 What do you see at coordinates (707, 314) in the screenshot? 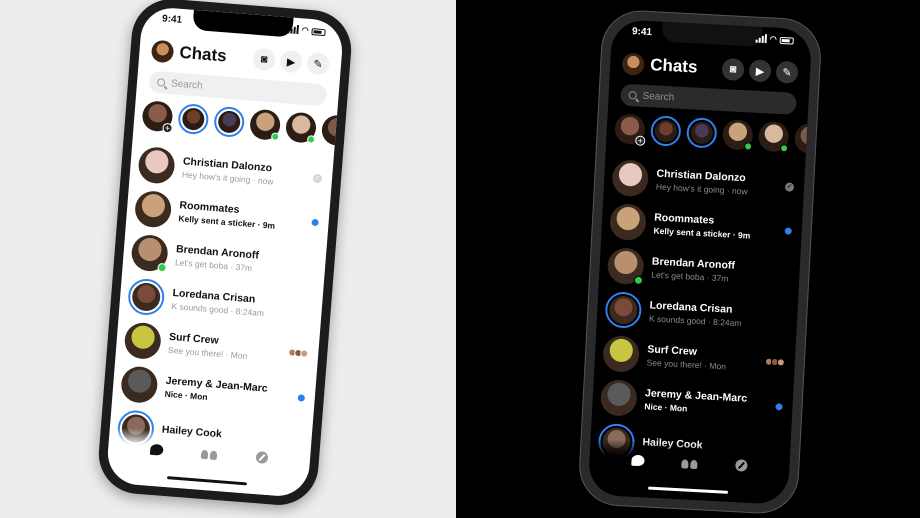
I see `chat-text: Loredana Crisan K sounds good · 8:24am` at bounding box center [707, 314].